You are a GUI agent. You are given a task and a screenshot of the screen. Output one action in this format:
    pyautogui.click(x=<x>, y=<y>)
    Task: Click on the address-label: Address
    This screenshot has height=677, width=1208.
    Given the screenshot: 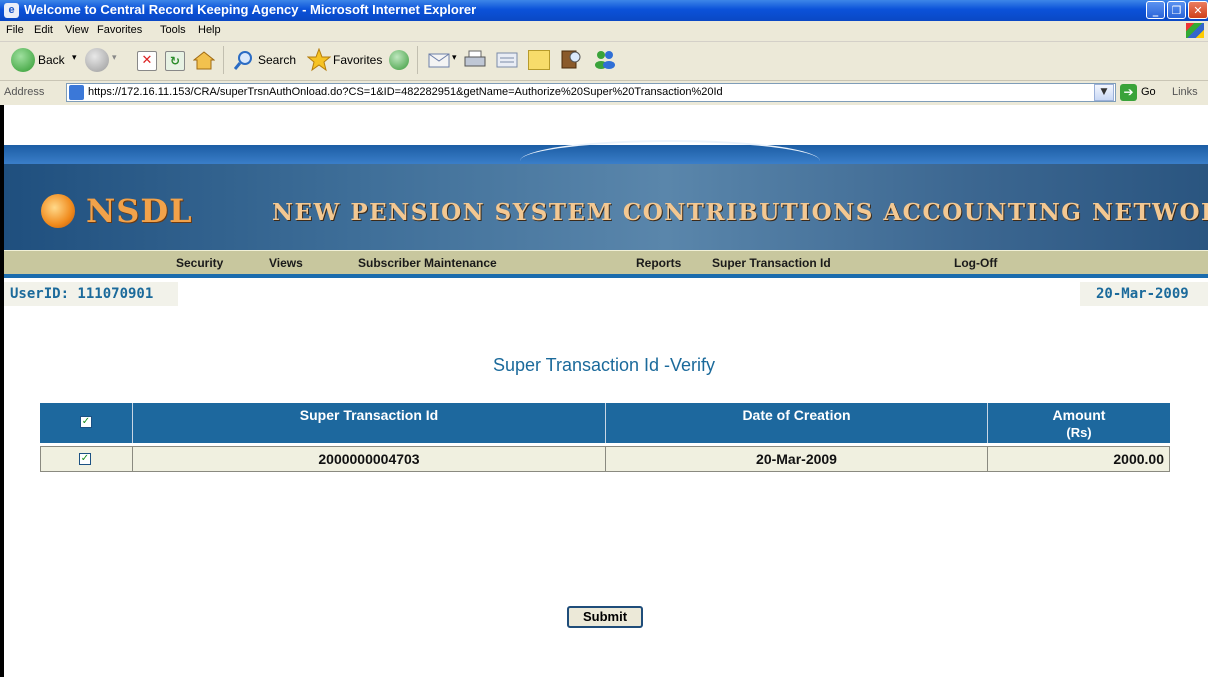 What is the action you would take?
    pyautogui.click(x=24, y=92)
    